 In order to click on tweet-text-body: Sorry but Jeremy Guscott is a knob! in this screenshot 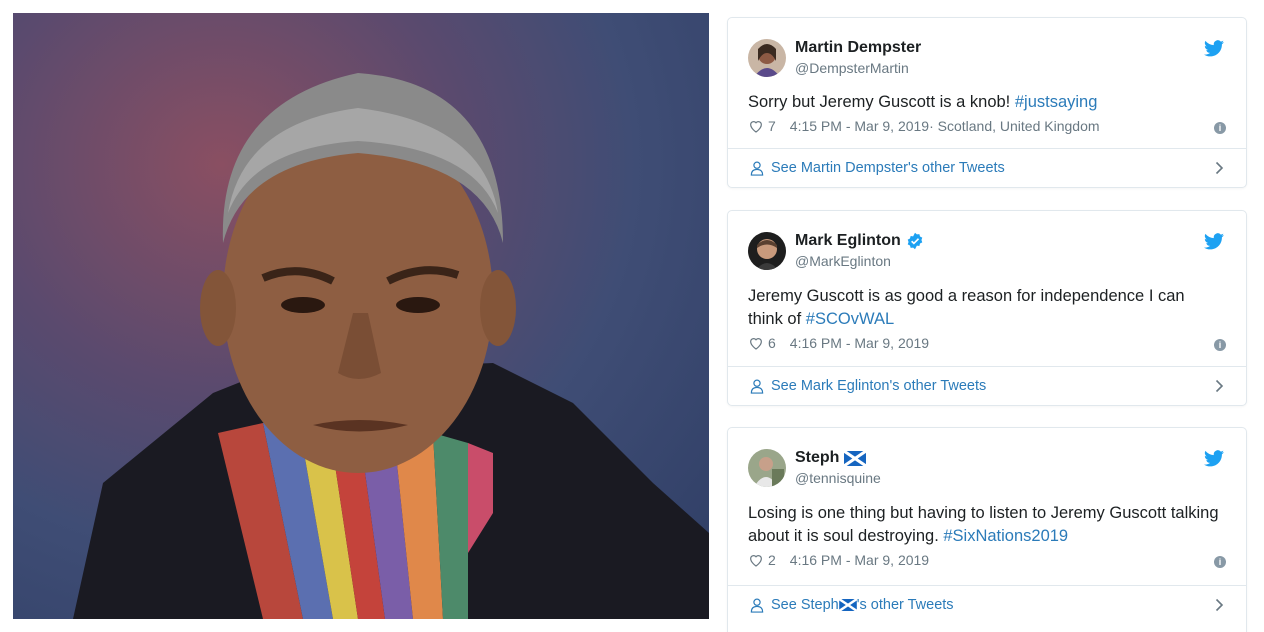, I will do `click(881, 102)`.